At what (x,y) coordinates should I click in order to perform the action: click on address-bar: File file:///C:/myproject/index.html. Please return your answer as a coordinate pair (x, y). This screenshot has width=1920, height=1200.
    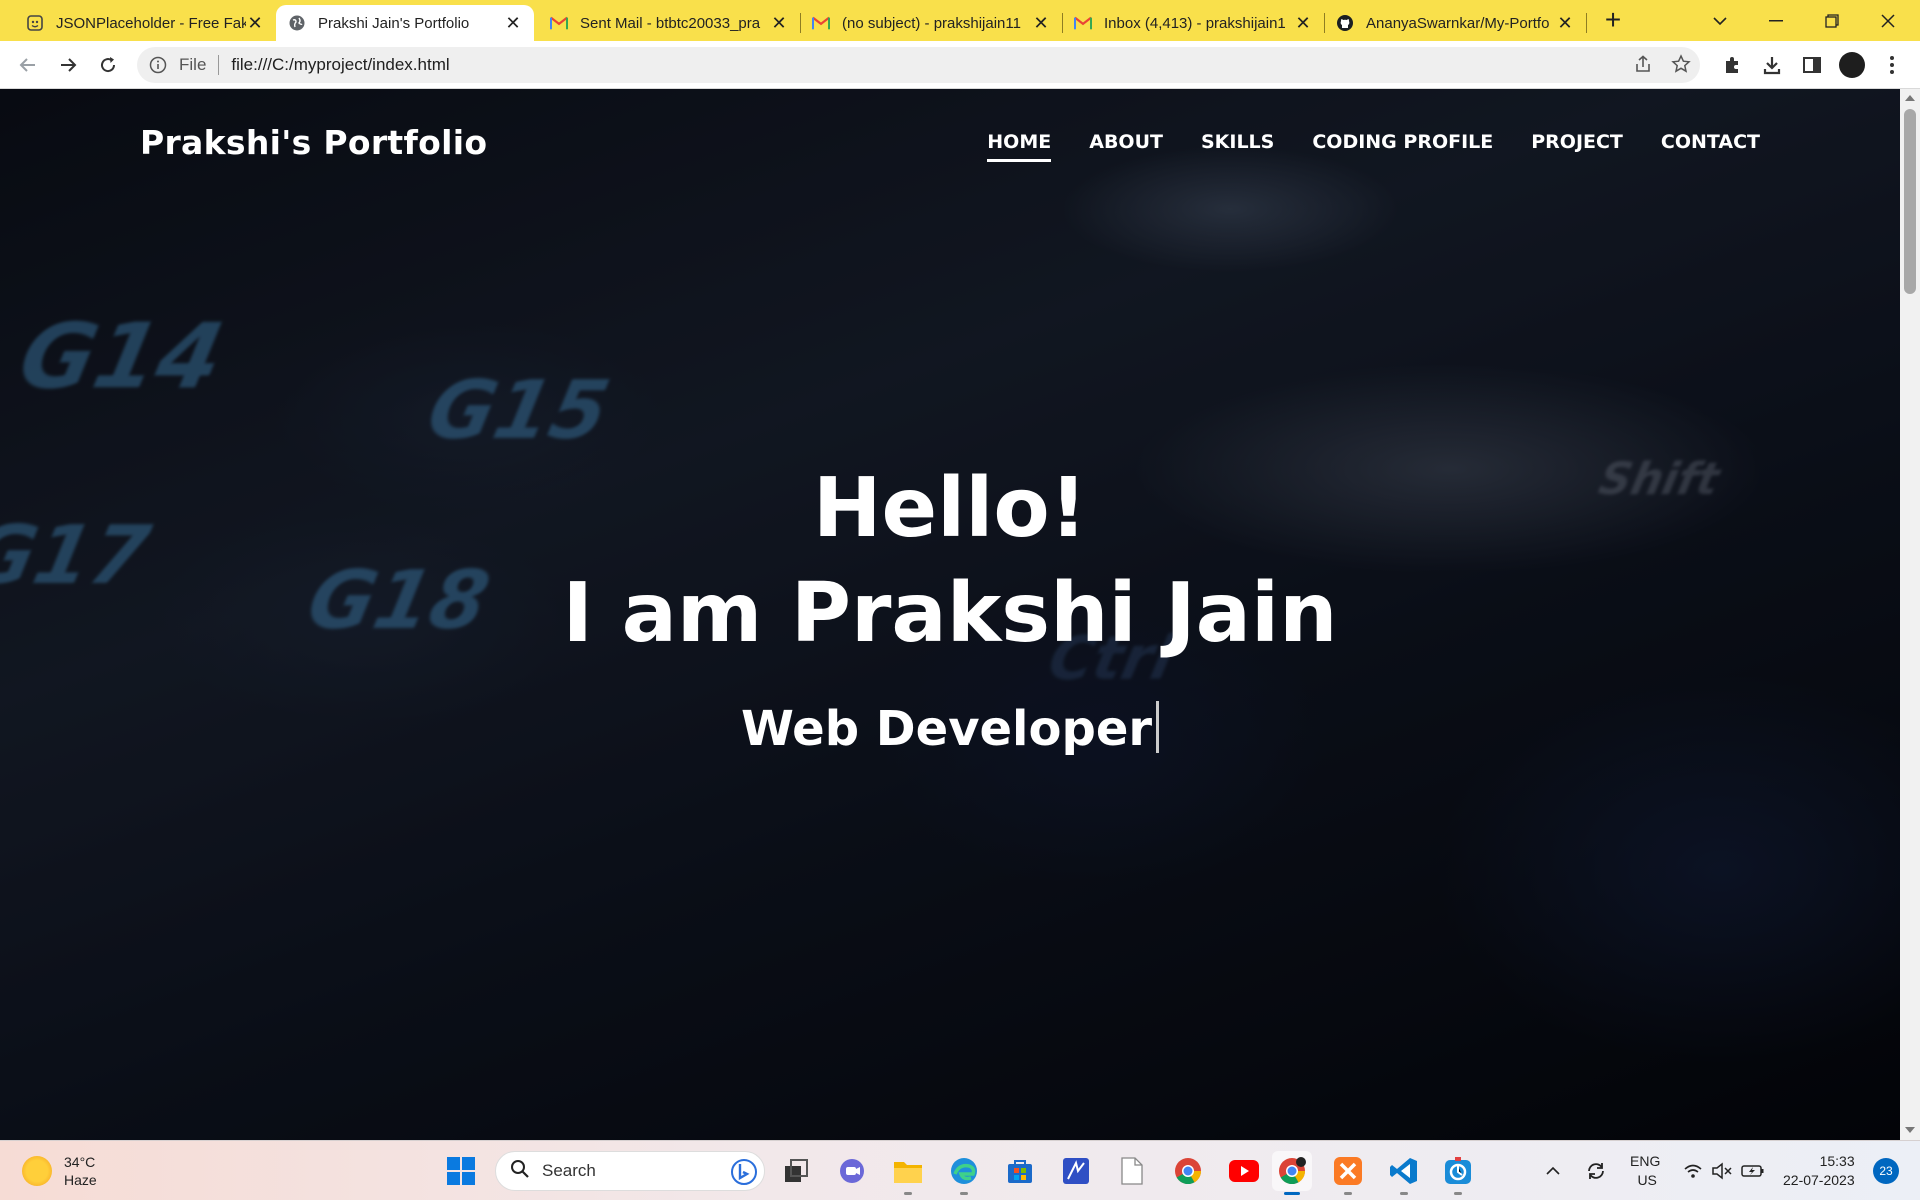
    Looking at the image, I should click on (918, 65).